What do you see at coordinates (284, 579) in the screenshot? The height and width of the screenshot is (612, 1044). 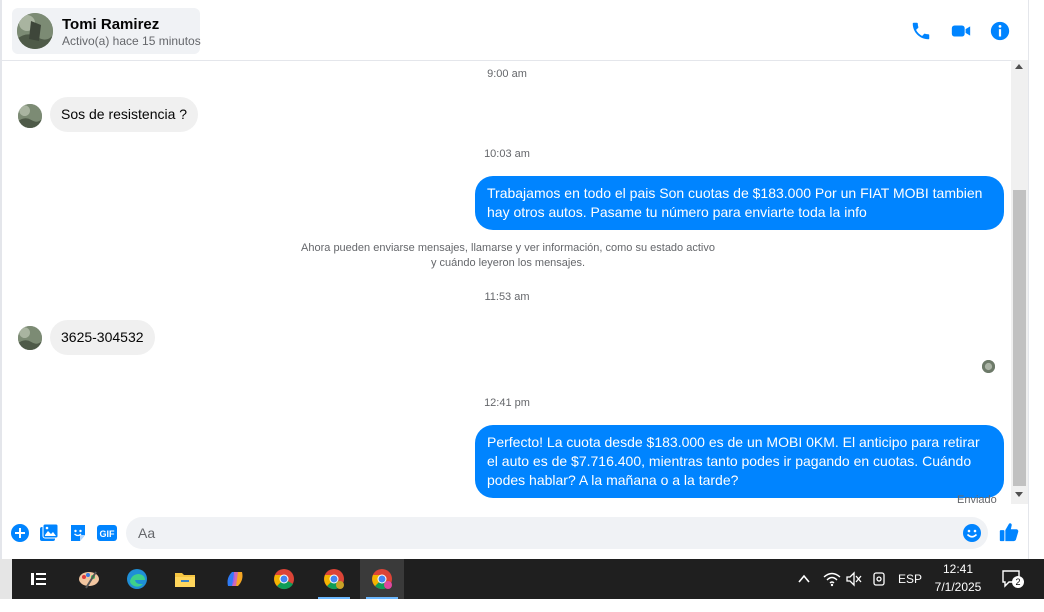 I see `chrome-icon` at bounding box center [284, 579].